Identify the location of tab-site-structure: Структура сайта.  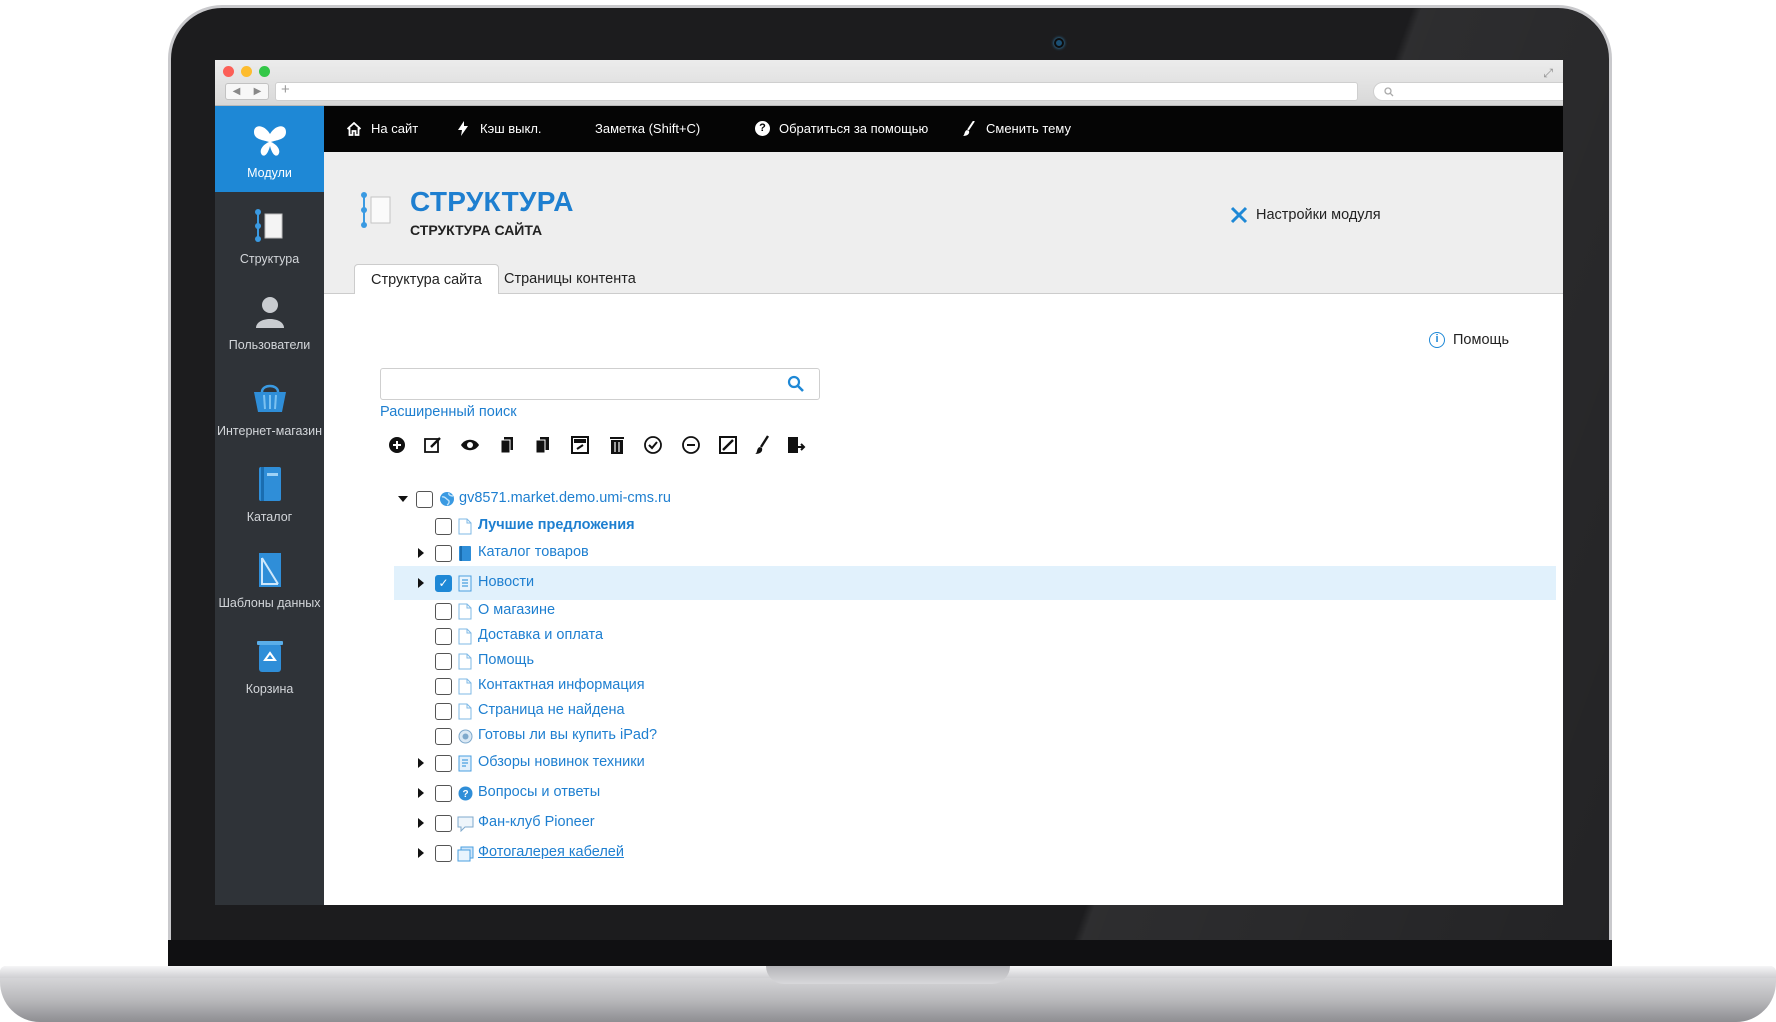
(426, 279).